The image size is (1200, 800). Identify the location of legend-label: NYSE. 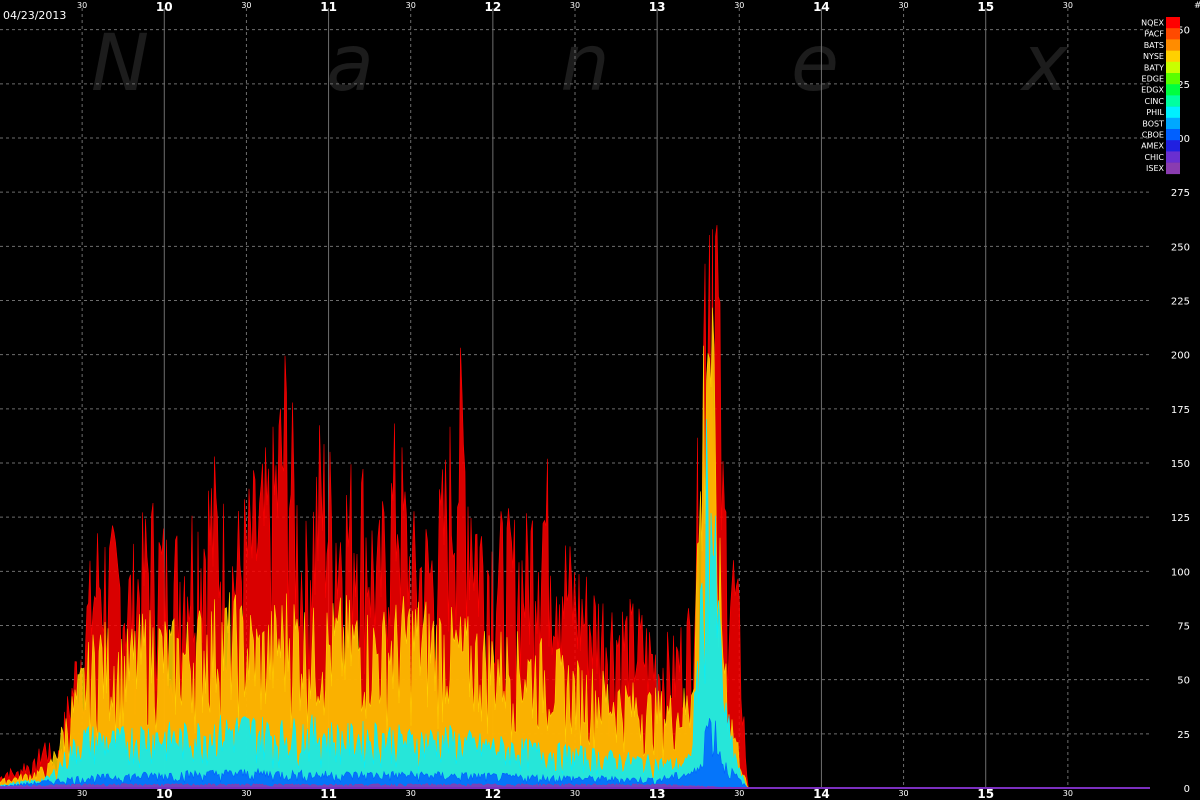
(1153, 56).